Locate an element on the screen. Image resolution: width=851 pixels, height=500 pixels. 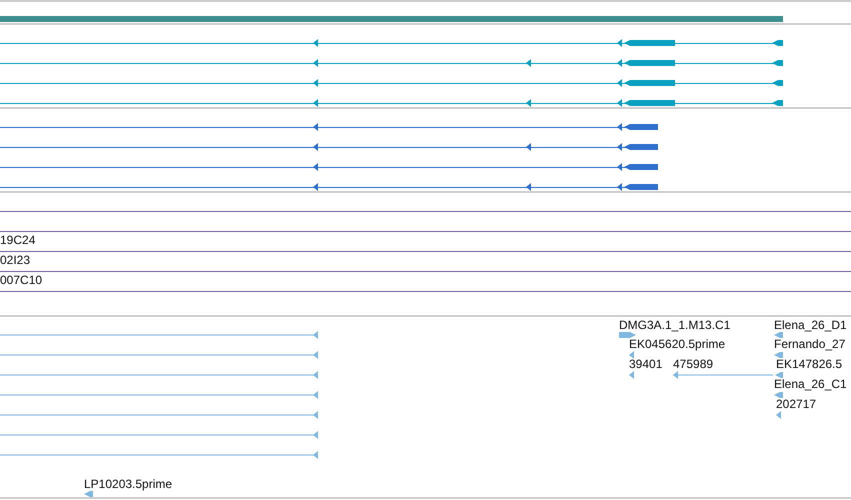
clone-label: 02I23 is located at coordinates (15, 260).